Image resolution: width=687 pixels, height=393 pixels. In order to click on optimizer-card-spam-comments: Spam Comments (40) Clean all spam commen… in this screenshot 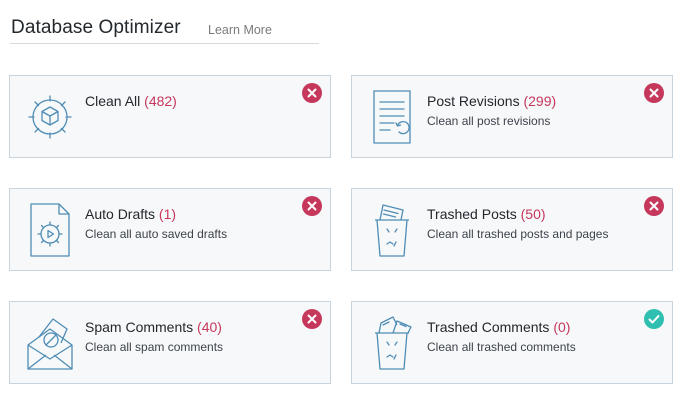, I will do `click(170, 342)`.